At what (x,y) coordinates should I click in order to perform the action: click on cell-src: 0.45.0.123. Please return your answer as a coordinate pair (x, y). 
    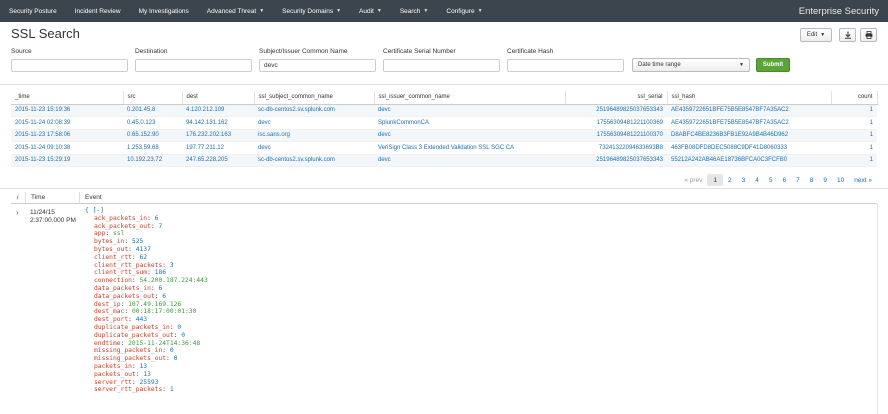
    Looking at the image, I should click on (152, 123).